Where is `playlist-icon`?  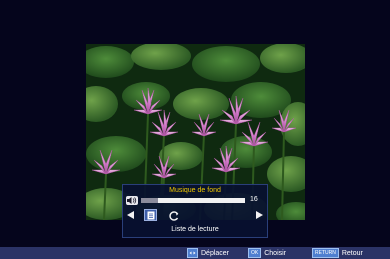 playlist-icon is located at coordinates (151, 215).